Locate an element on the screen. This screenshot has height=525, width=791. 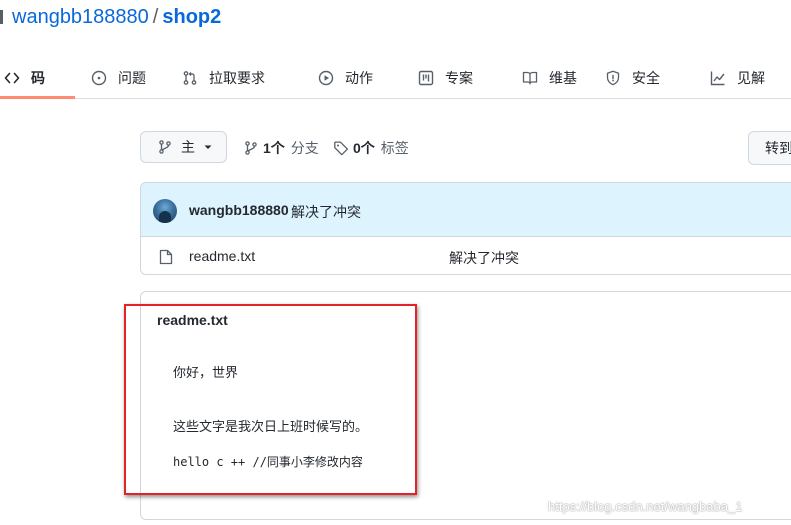
file-name-link: readme.txt is located at coordinates (222, 256).